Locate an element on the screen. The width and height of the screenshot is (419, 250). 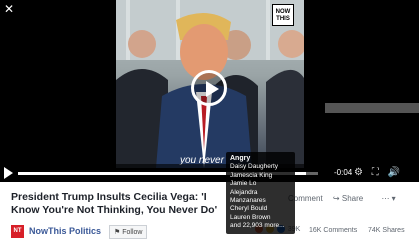
video-controls: -0:04 ⚙ ⛶ 🔊 is located at coordinates (209, 173).